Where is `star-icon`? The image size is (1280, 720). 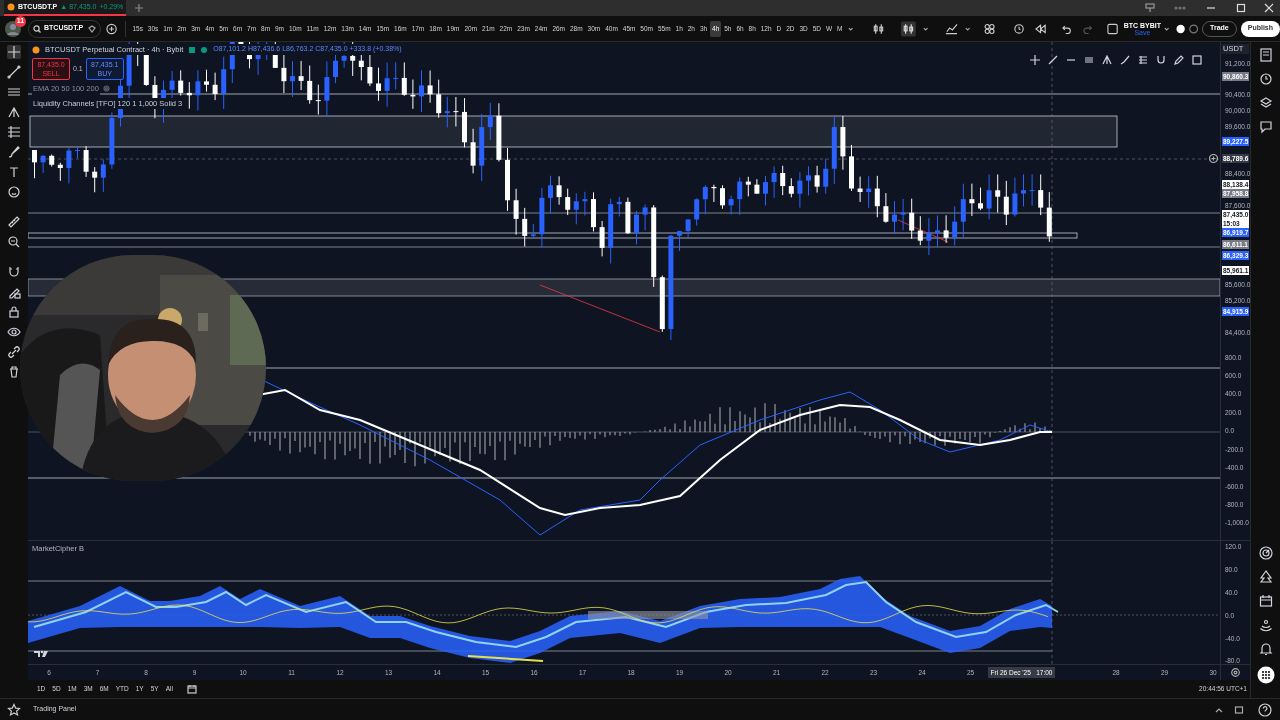 star-icon is located at coordinates (14, 709).